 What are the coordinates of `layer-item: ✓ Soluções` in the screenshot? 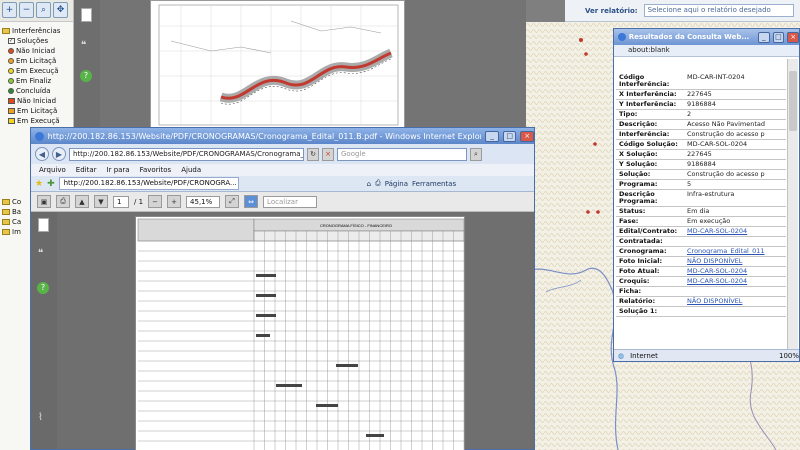 It's located at (28, 41).